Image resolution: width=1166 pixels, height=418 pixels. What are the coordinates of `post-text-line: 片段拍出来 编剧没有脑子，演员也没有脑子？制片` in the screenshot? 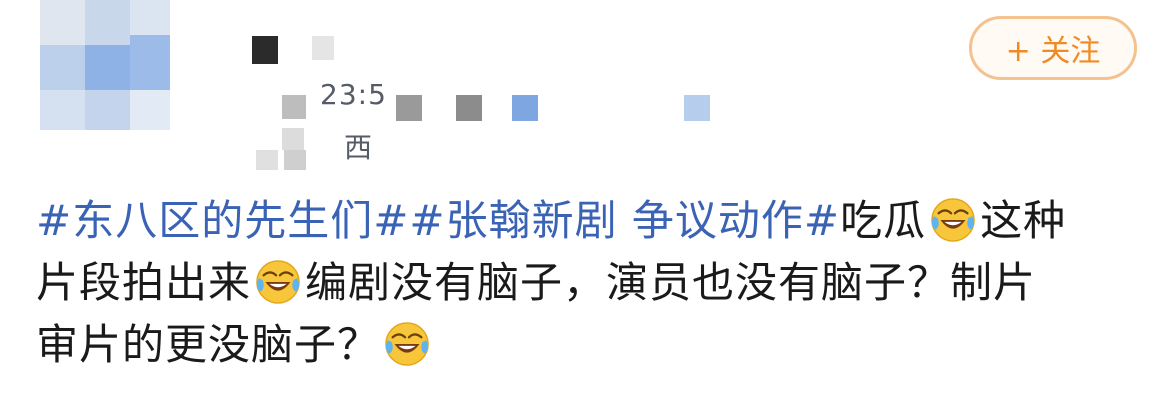 It's located at (591, 283).